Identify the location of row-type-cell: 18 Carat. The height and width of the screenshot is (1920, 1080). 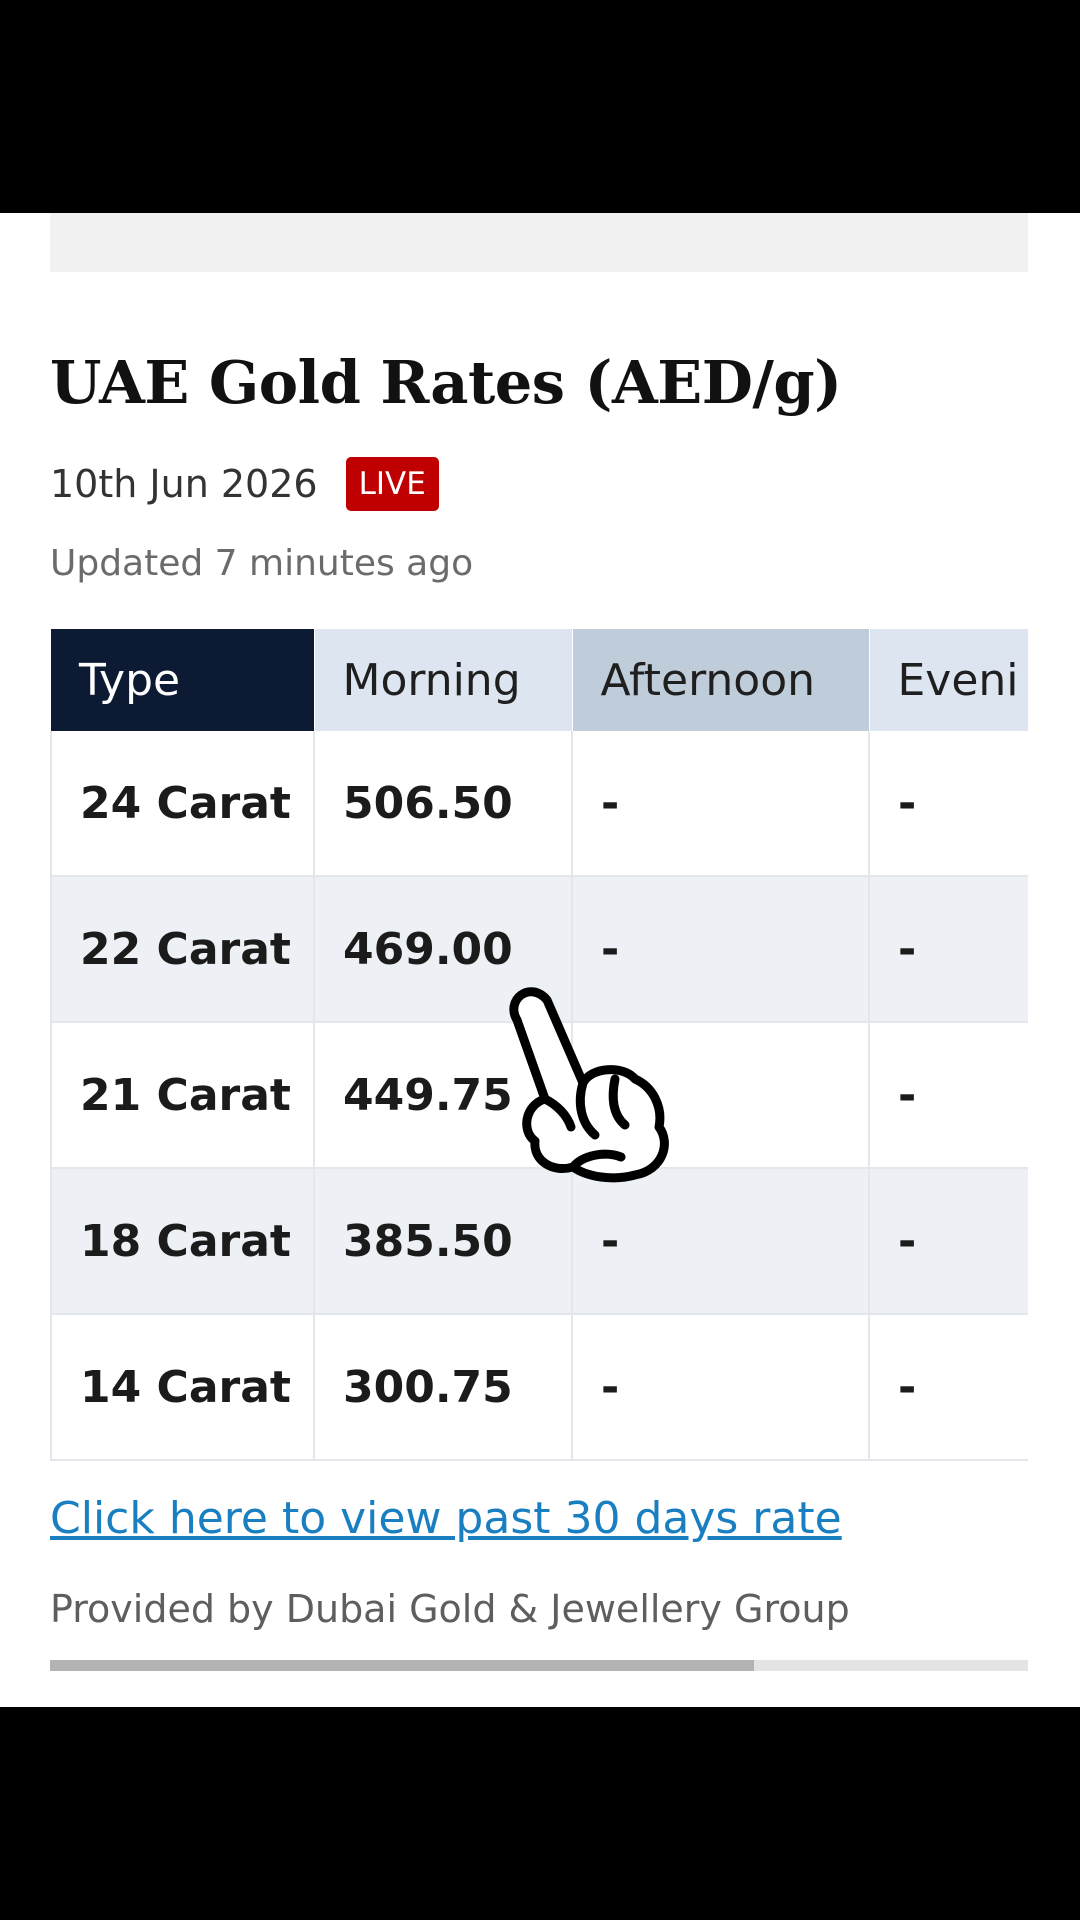
(182, 1241).